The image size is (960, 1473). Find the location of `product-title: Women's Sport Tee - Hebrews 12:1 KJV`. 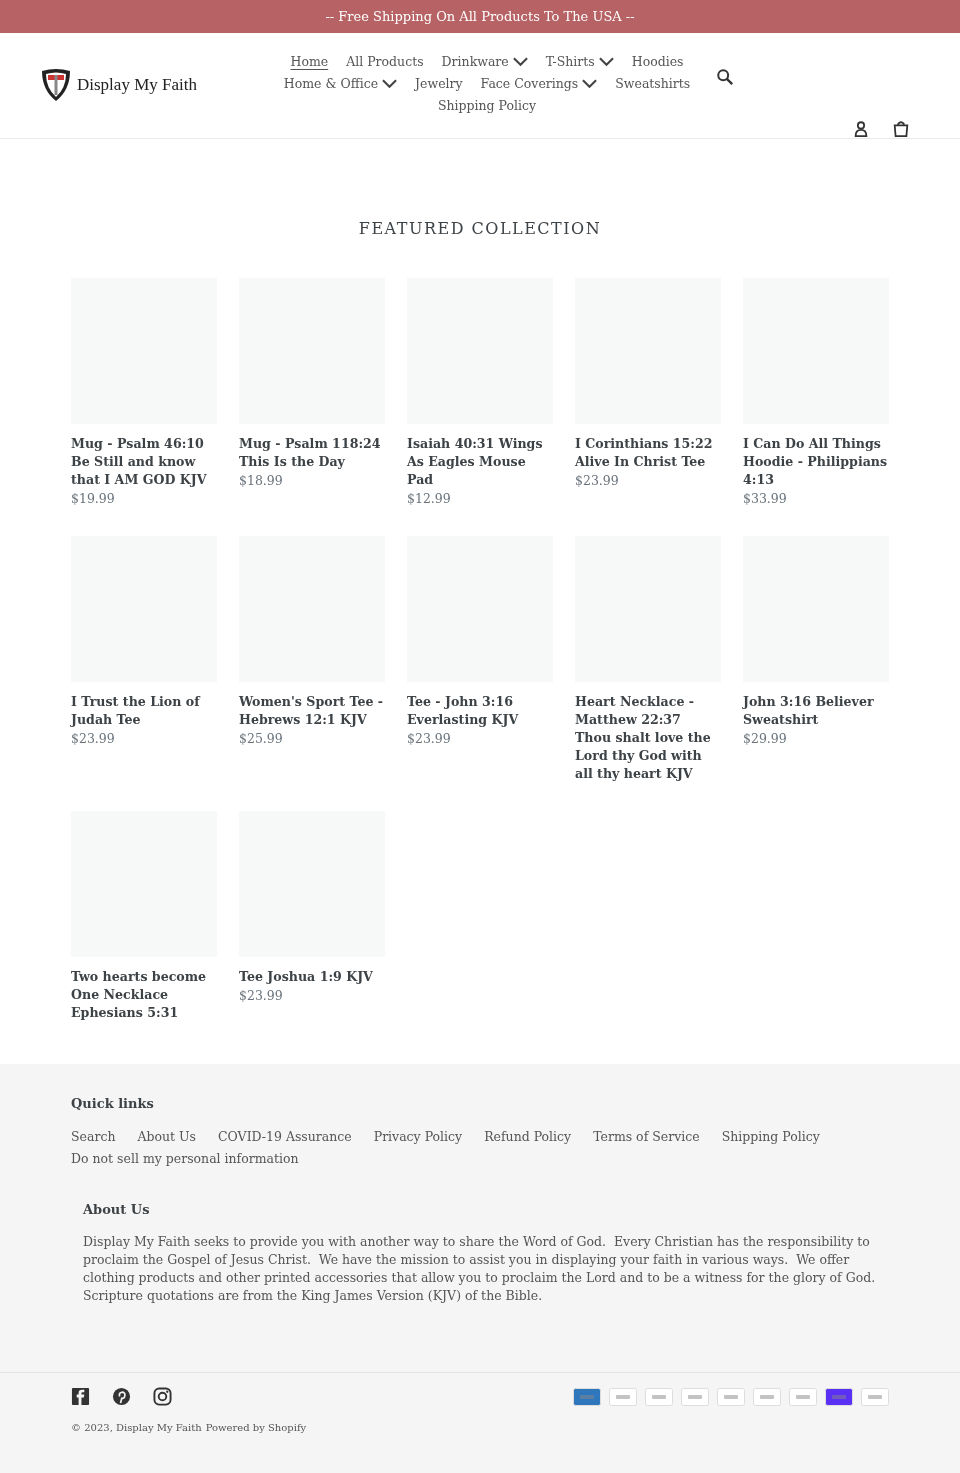

product-title: Women's Sport Tee - Hebrews 12:1 KJV is located at coordinates (312, 711).